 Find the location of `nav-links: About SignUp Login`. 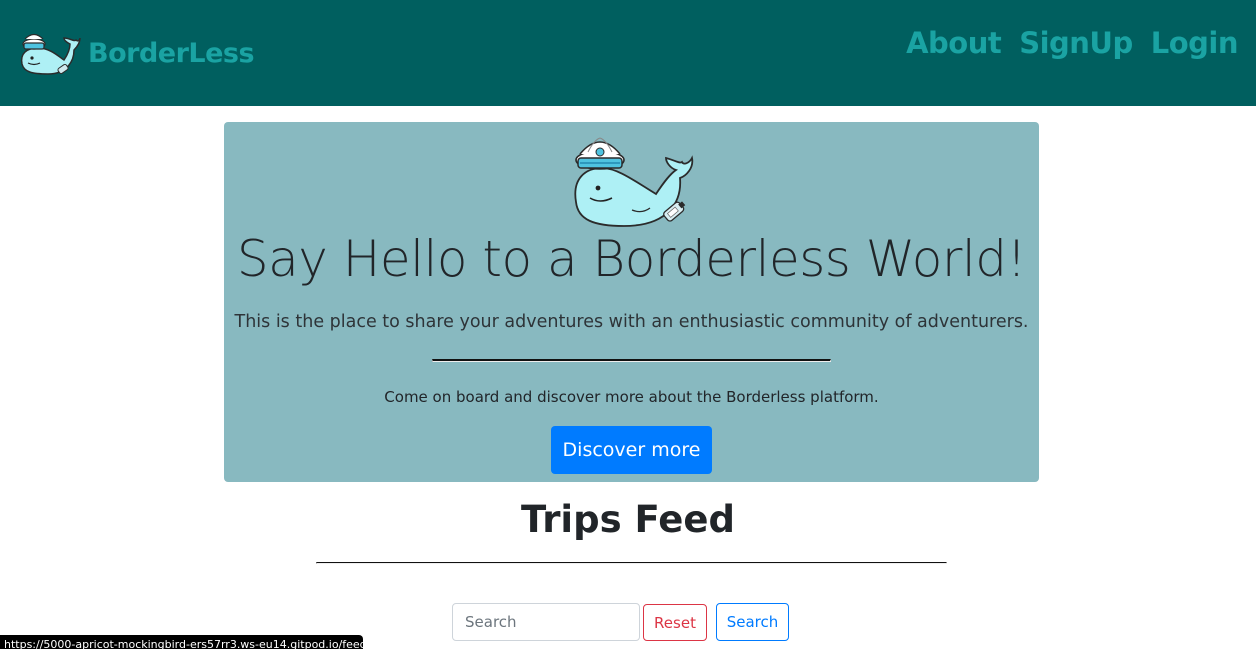

nav-links: About SignUp Login is located at coordinates (1063, 43).